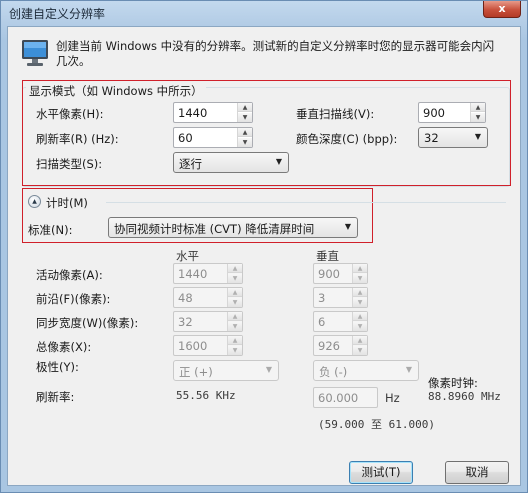  What do you see at coordinates (360, 350) in the screenshot?
I see `total-v-down-arrow: ▼` at bounding box center [360, 350].